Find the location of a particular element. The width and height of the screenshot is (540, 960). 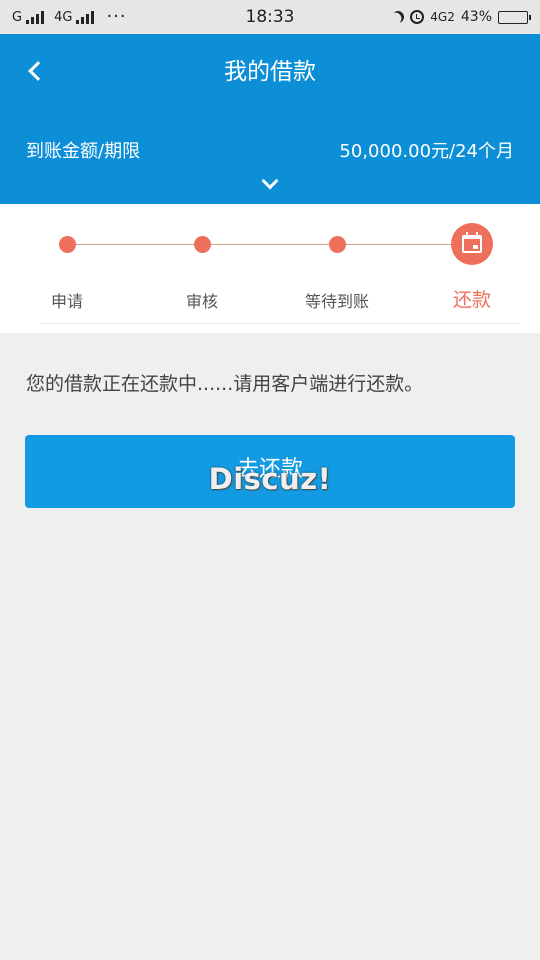

step-label-review: 审核 is located at coordinates (201, 301).